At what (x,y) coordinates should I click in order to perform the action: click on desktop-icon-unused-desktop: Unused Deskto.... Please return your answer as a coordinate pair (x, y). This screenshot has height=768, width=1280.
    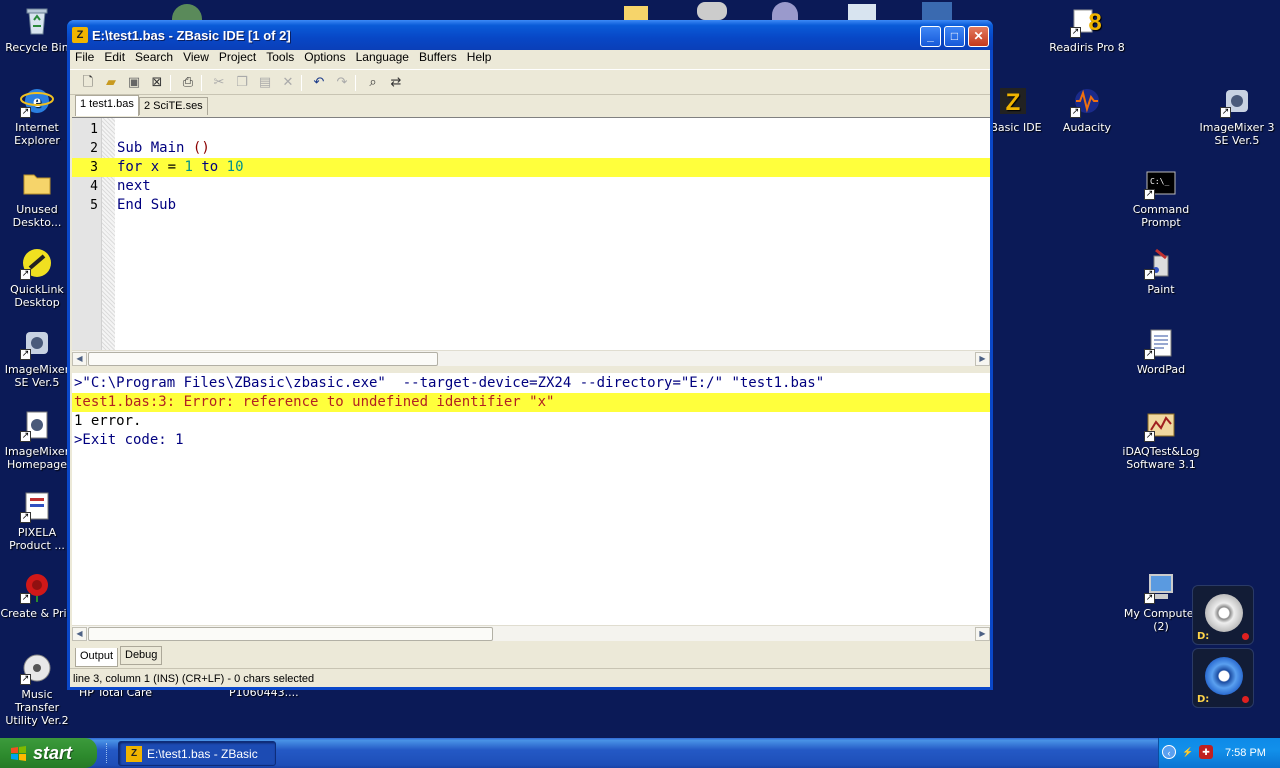
    Looking at the image, I should click on (38, 197).